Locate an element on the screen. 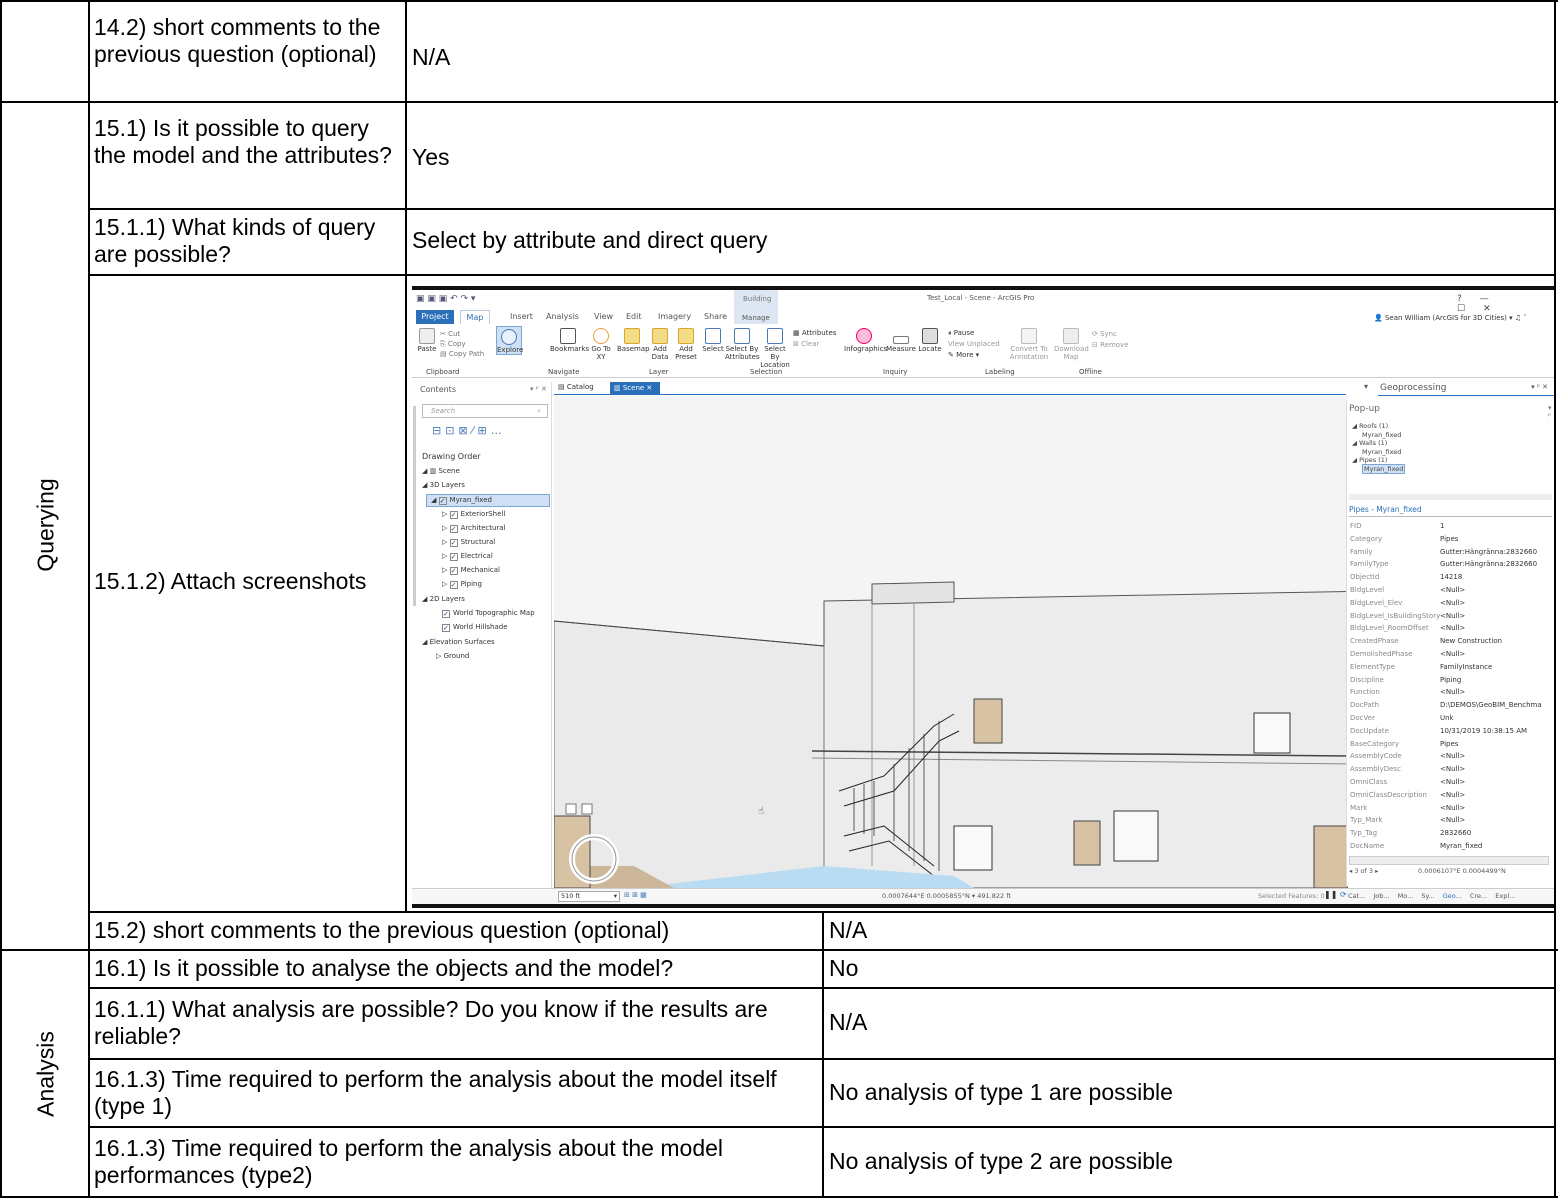 The width and height of the screenshot is (1564, 1198). tab-share: Share is located at coordinates (715, 317).